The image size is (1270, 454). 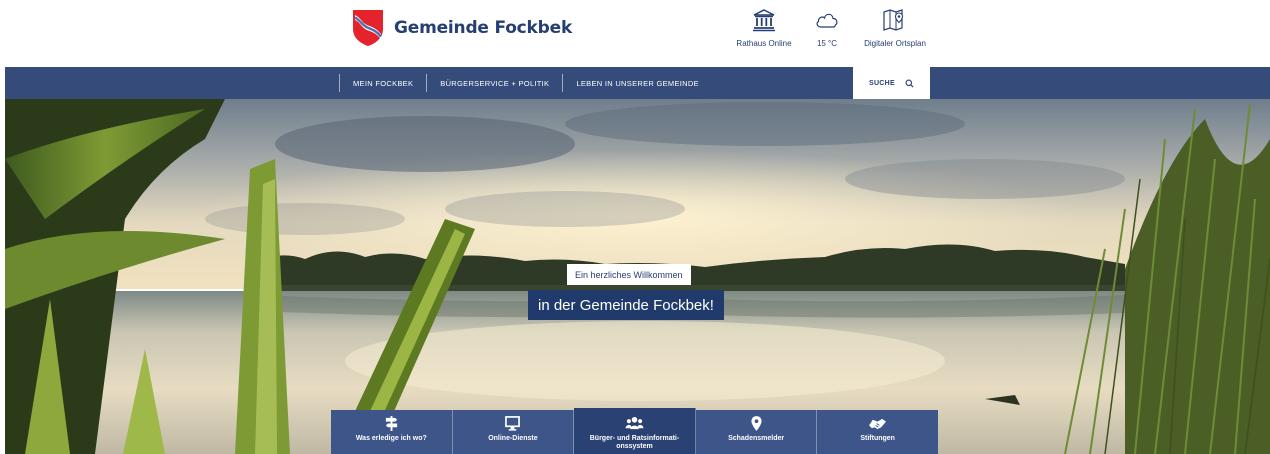 I want to click on service-schadensmelder: Schadensmelder, so click(x=757, y=432).